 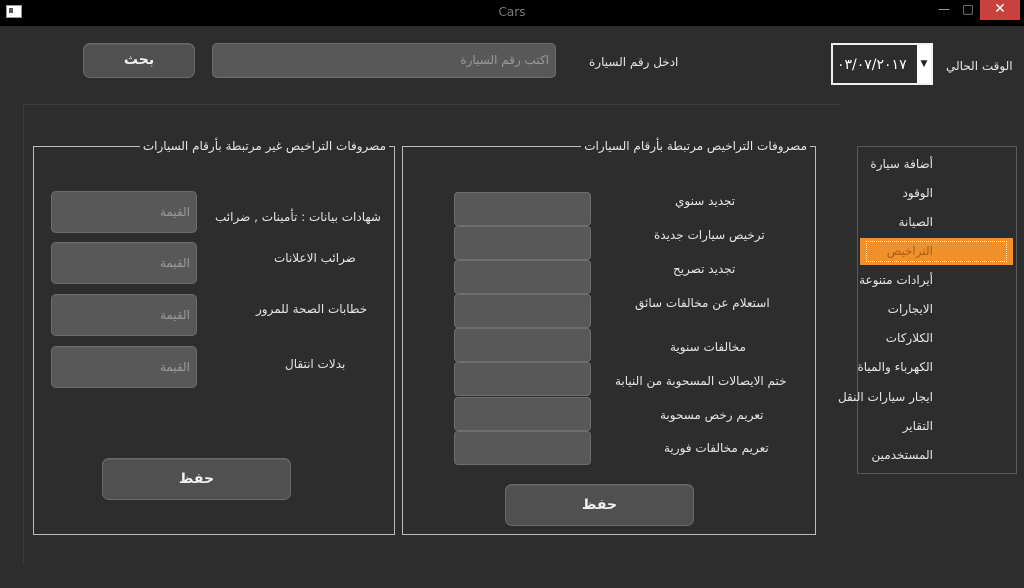 I want to click on chevron-down-icon: ▼, so click(x=924, y=64).